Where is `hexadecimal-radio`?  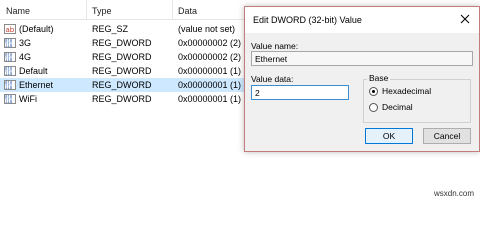 hexadecimal-radio is located at coordinates (373, 91).